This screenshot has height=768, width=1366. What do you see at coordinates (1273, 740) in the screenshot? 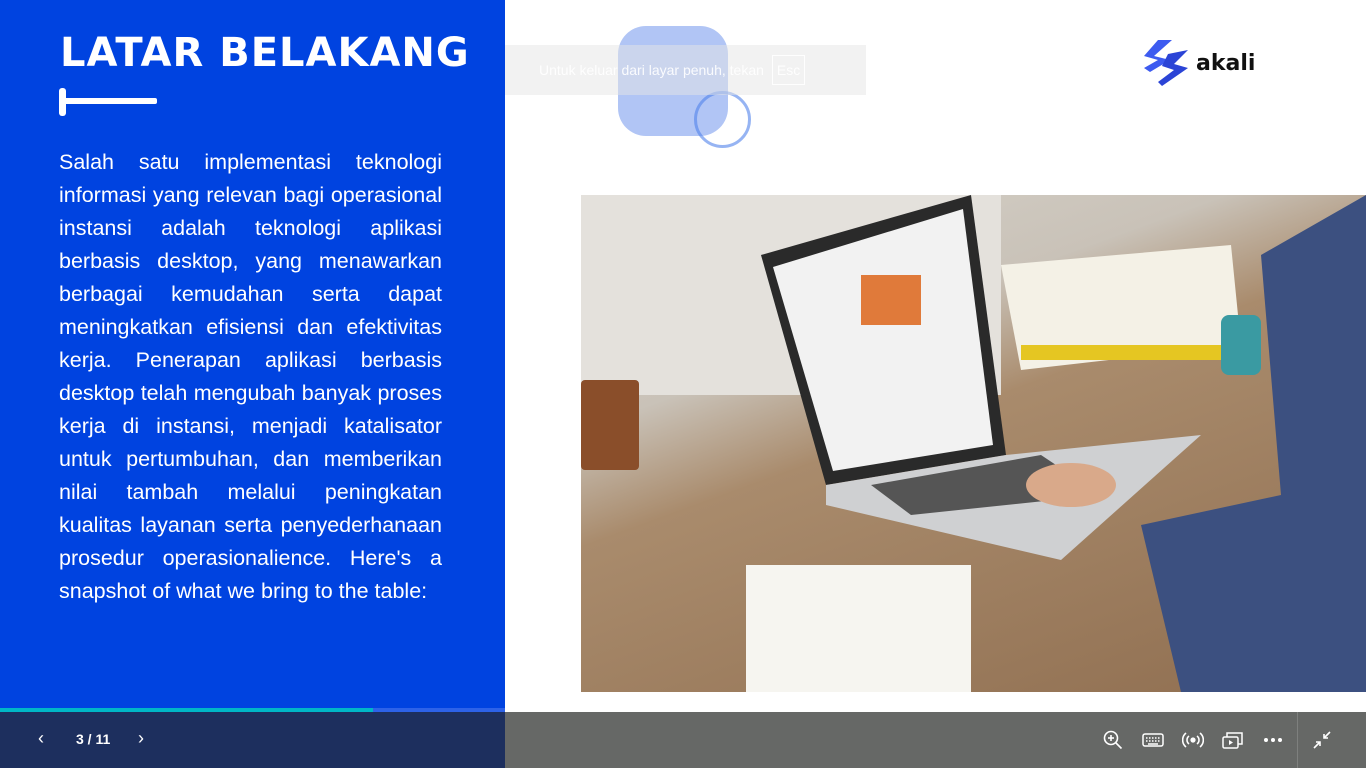
I see `more-icon` at bounding box center [1273, 740].